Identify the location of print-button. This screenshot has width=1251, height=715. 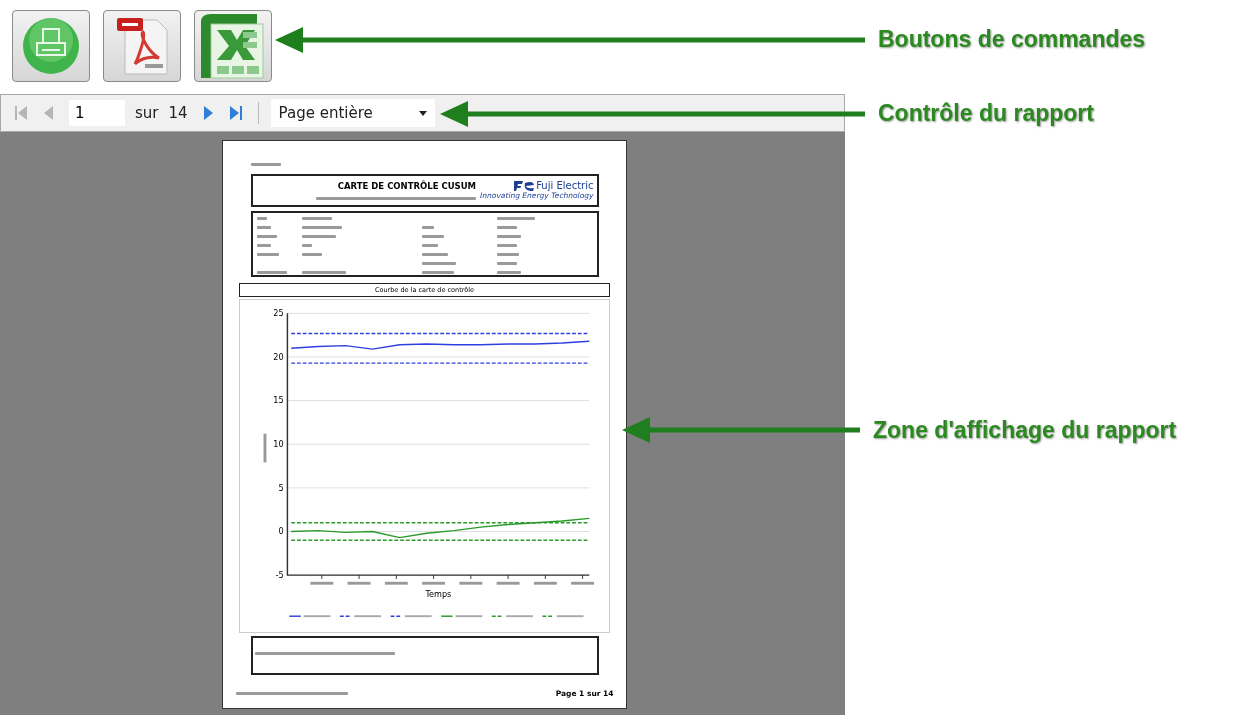
(51, 46).